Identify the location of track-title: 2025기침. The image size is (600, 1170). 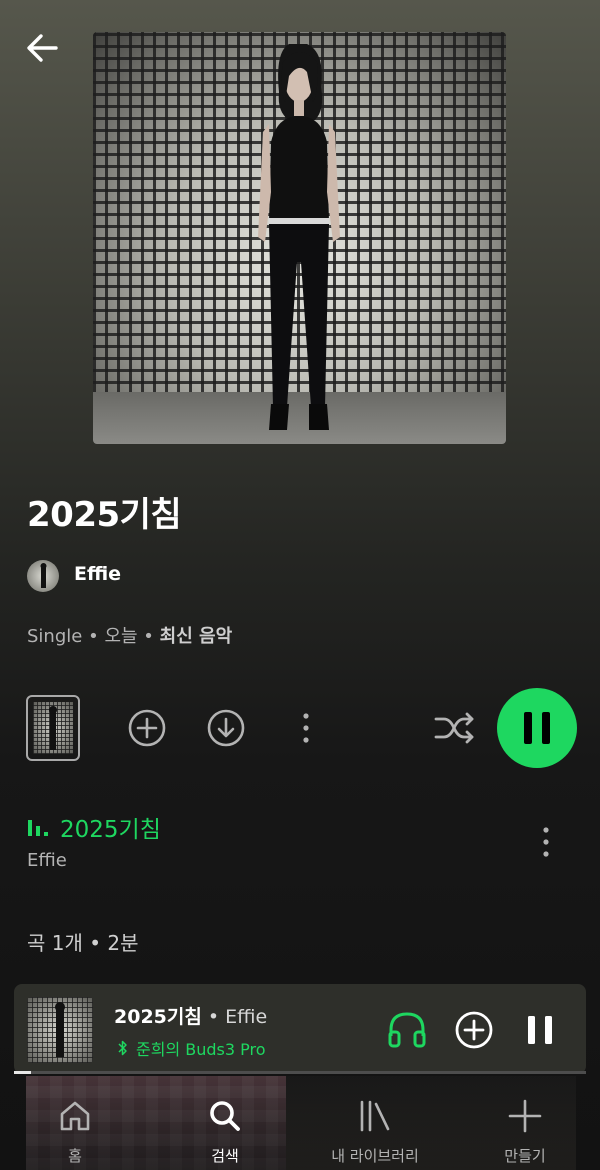
(110, 830).